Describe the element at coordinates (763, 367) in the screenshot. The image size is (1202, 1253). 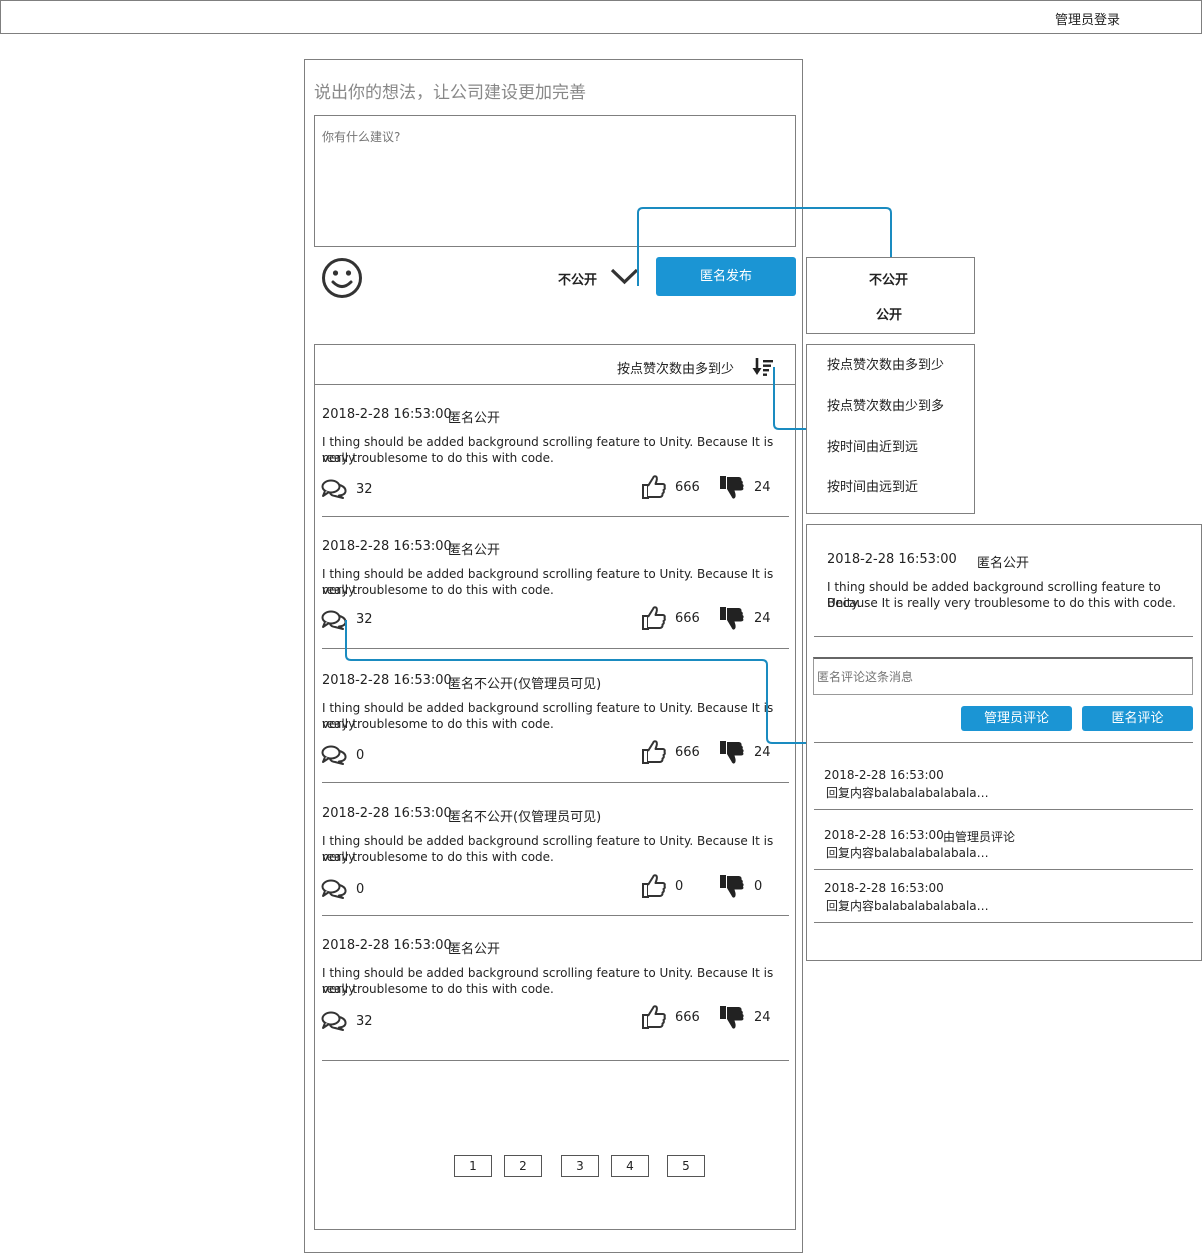
I see `sort-descending-icon` at that location.